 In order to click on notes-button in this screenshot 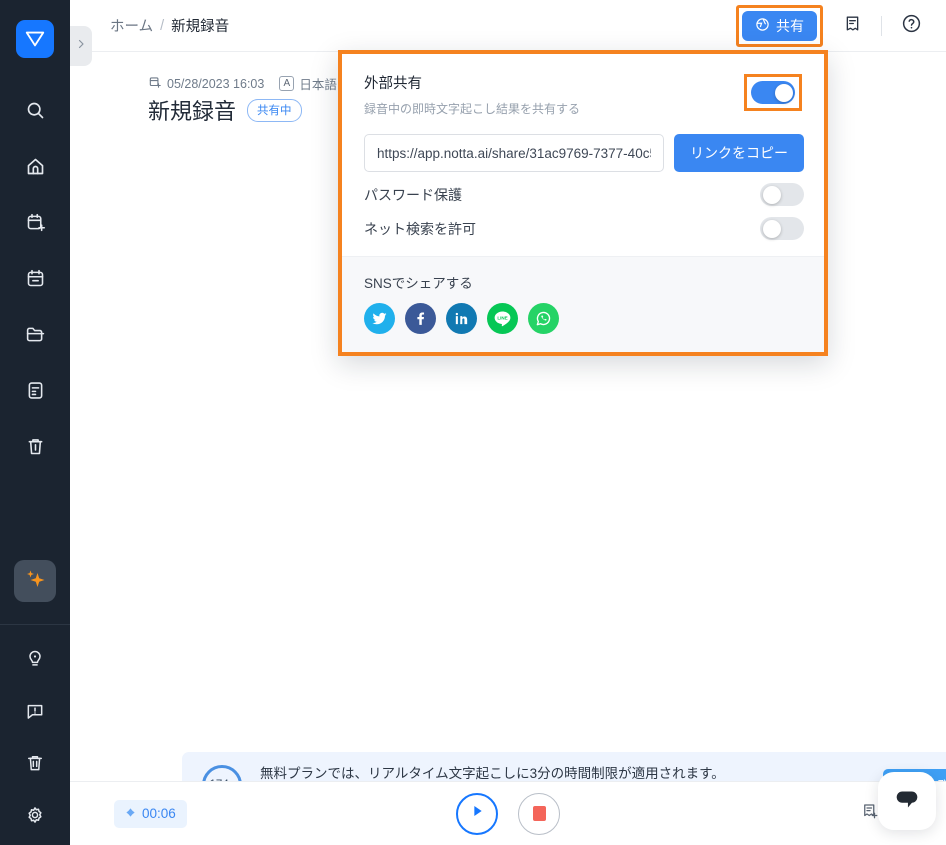, I will do `click(852, 26)`.